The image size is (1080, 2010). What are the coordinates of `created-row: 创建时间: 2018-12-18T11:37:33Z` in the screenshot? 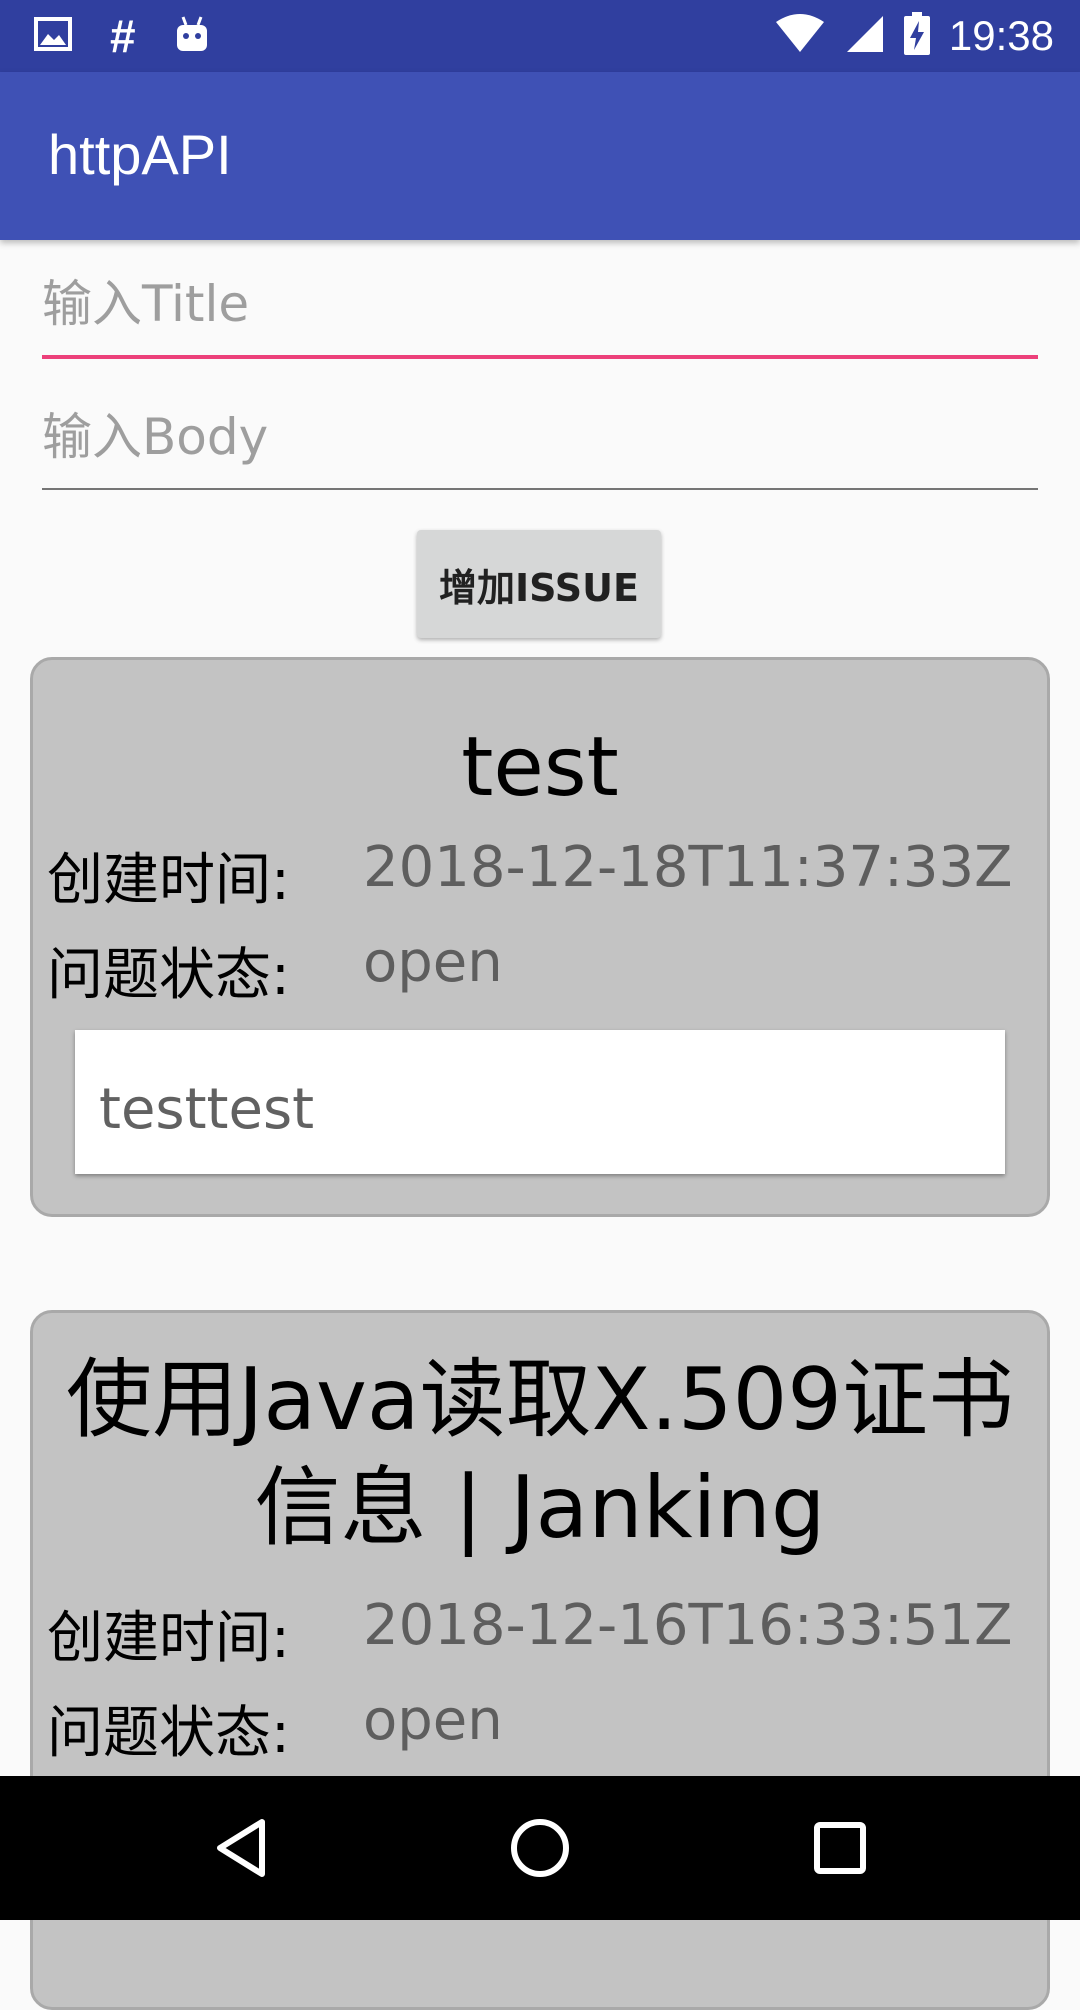 It's located at (530, 875).